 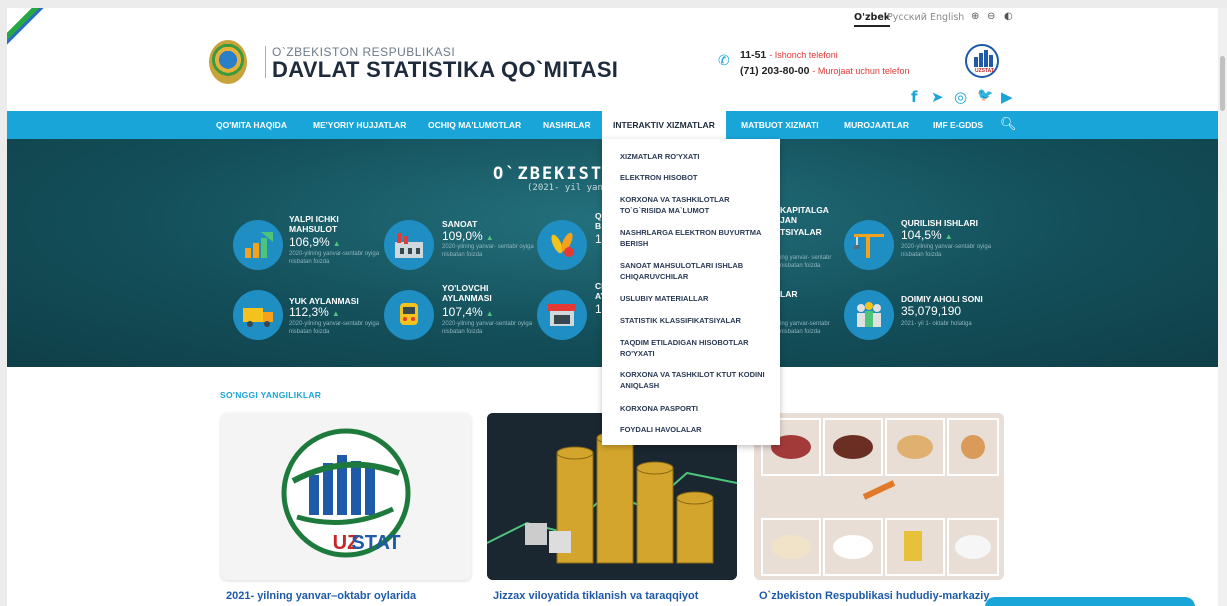 I want to click on uzstat-logo-text: UZSTAT, so click(x=984, y=71).